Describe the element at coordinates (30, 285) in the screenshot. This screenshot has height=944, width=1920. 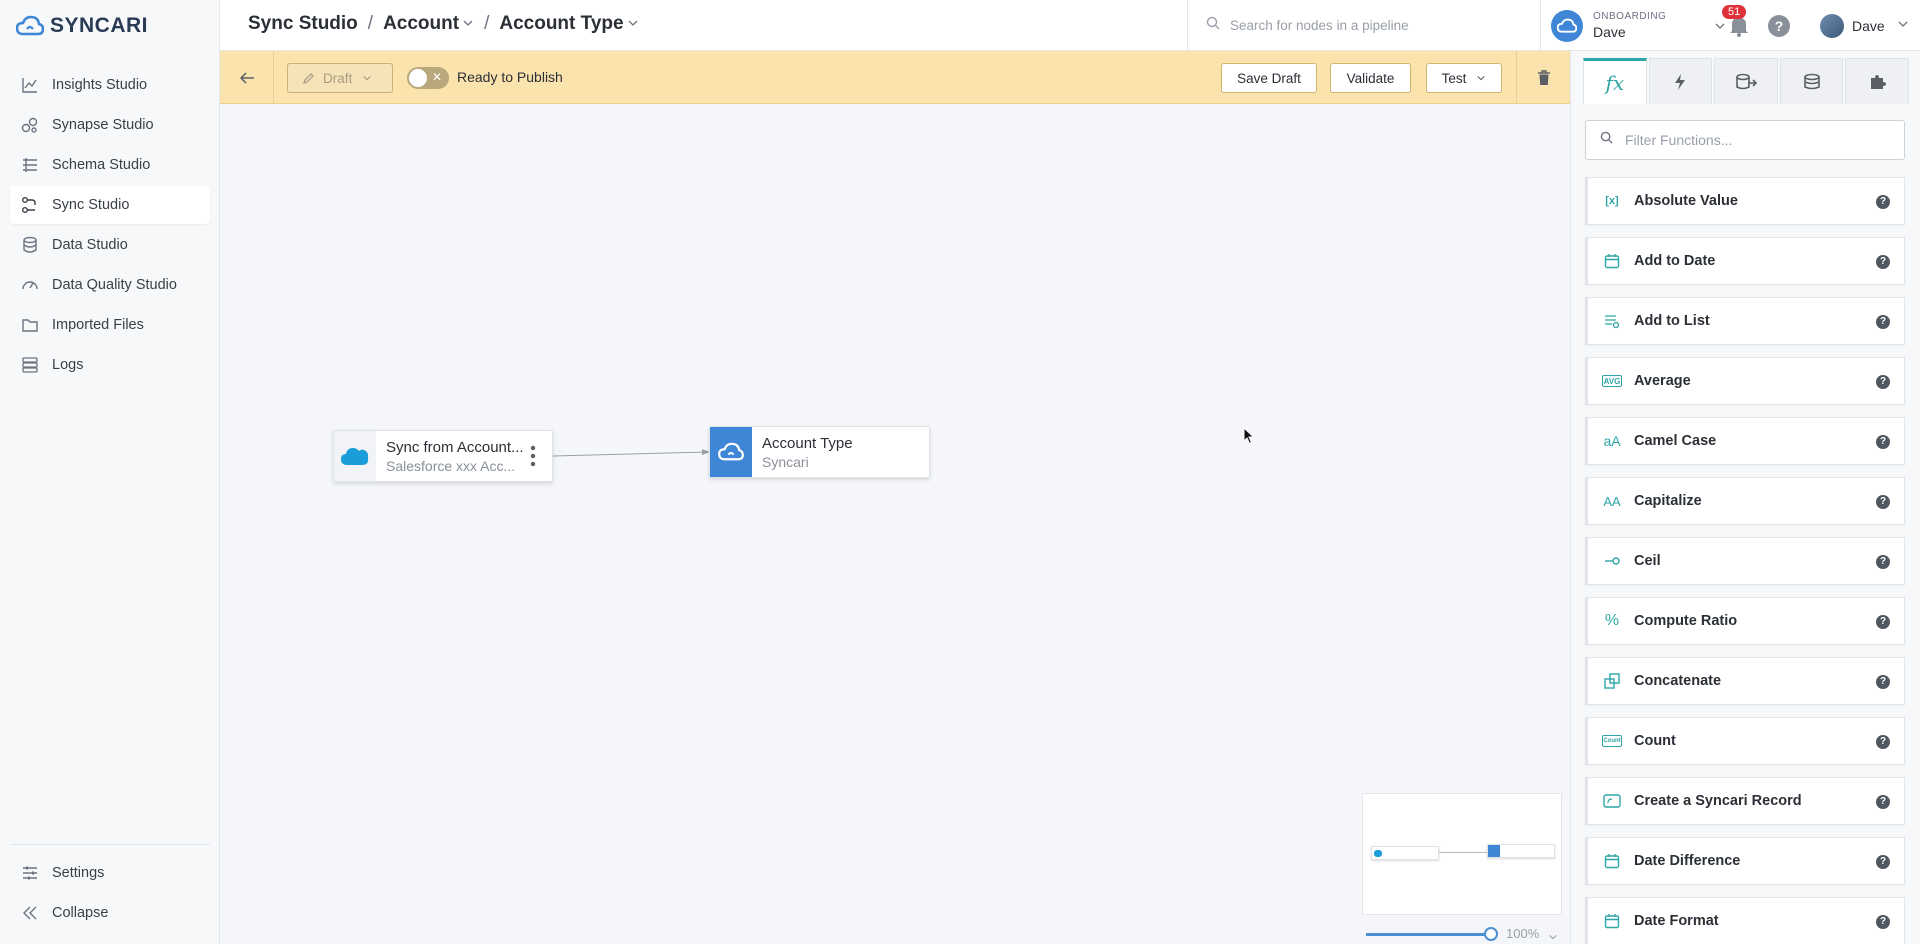
I see `gauge-icon` at that location.